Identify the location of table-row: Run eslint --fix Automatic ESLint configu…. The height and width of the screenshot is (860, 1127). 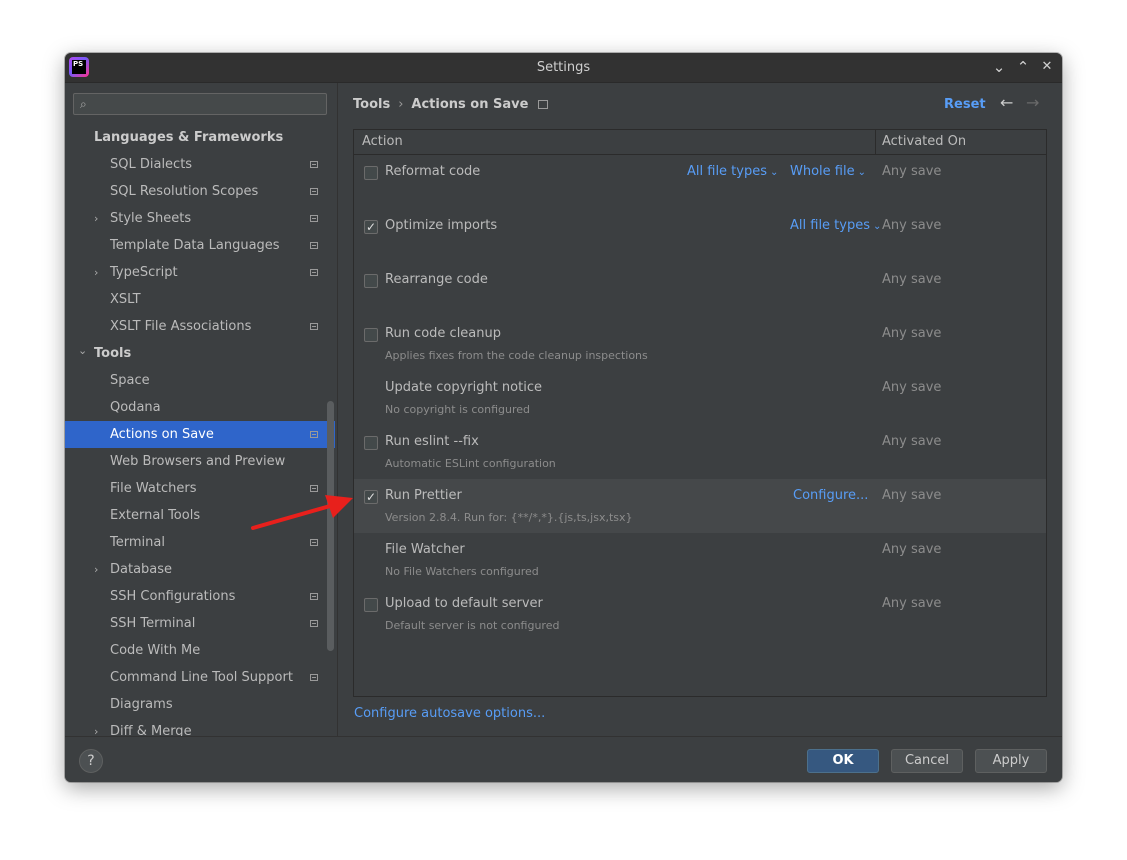
(700, 452).